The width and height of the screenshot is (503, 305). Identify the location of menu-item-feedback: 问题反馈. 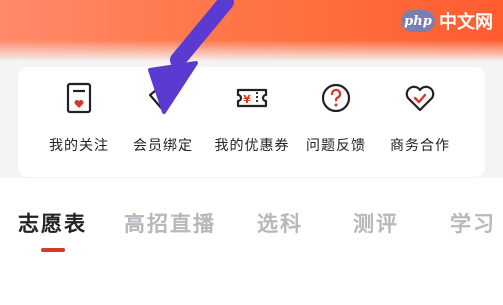
(336, 118).